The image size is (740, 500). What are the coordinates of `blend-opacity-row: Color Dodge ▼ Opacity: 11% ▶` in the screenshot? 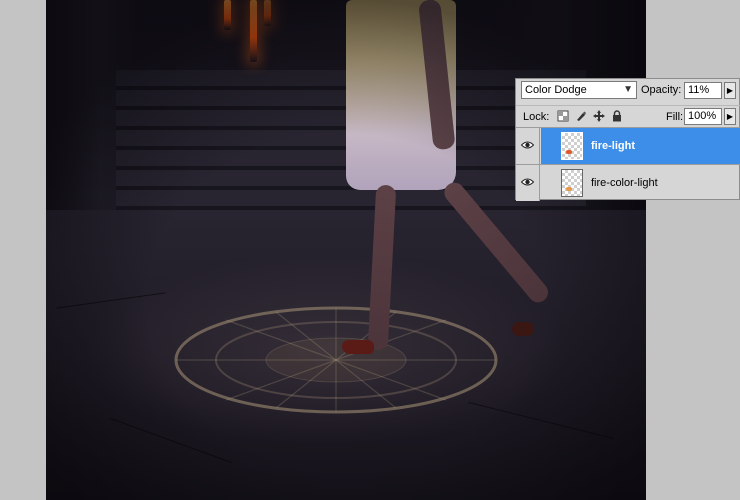 It's located at (628, 91).